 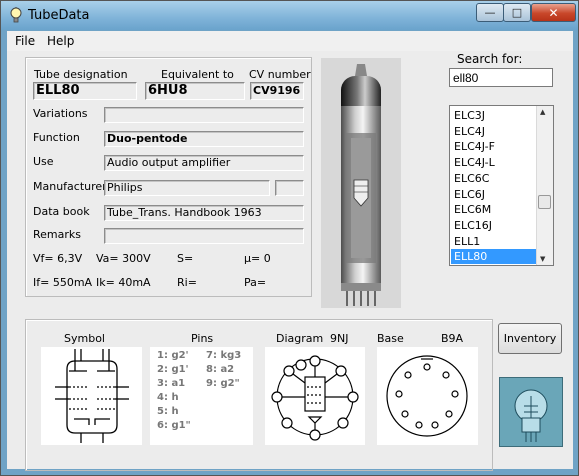 I want to click on tube-list-item: ELC6J, so click(x=494, y=194).